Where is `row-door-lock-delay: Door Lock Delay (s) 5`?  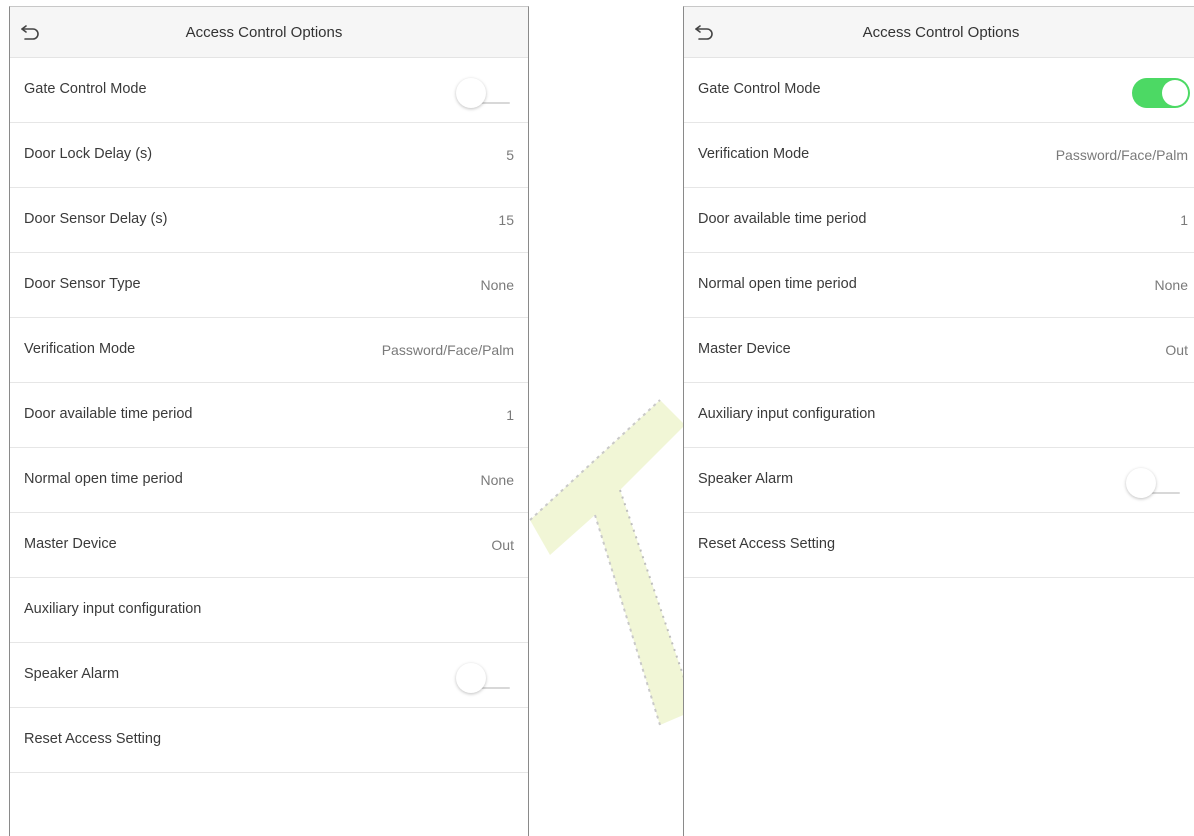
row-door-lock-delay: Door Lock Delay (s) 5 is located at coordinates (269, 155).